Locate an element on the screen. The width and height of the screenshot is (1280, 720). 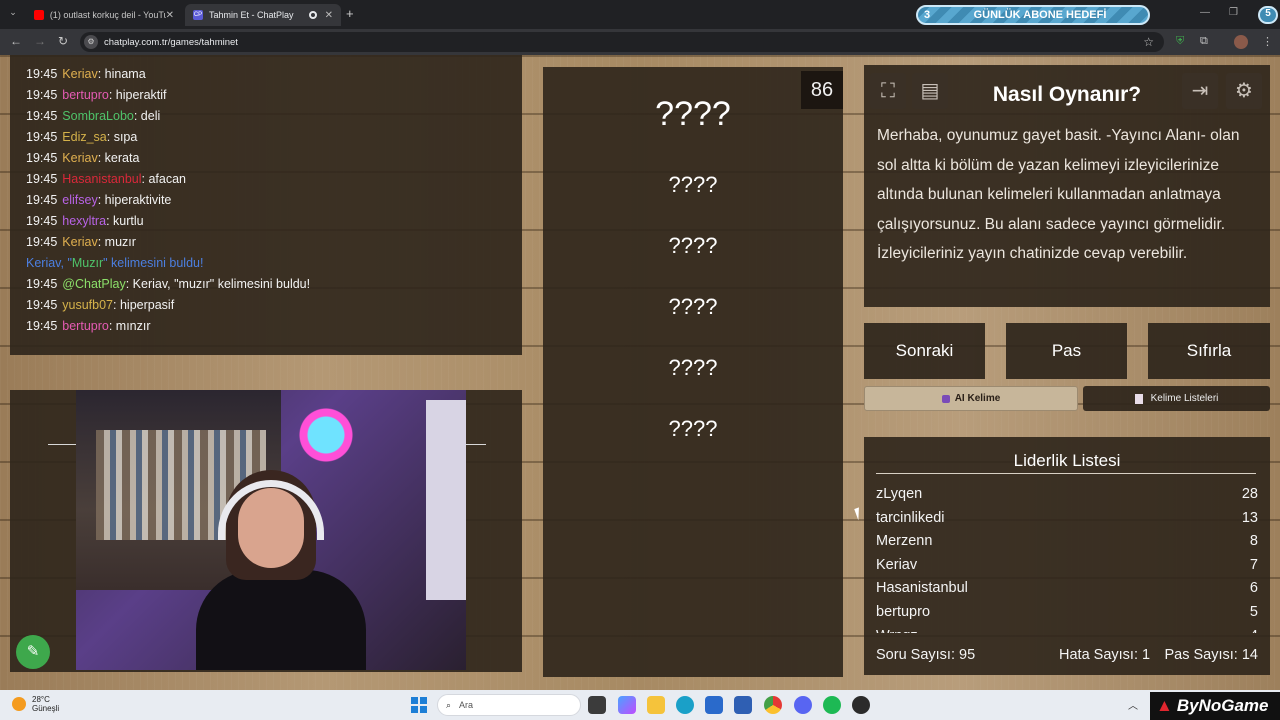
chat-message: 19:45 bertupro: mınzır is located at coordinates (88, 326).